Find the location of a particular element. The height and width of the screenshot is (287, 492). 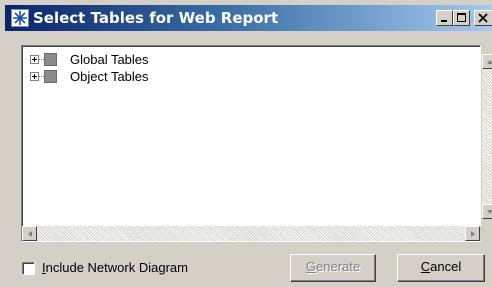

arrow-down-icon is located at coordinates (489, 212).